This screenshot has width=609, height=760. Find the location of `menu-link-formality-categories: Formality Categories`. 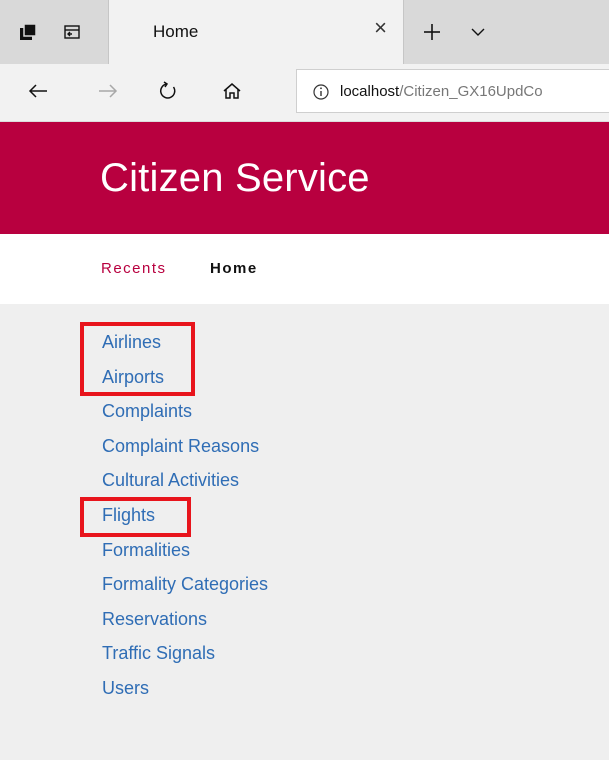

menu-link-formality-categories: Formality Categories is located at coordinates (185, 589).